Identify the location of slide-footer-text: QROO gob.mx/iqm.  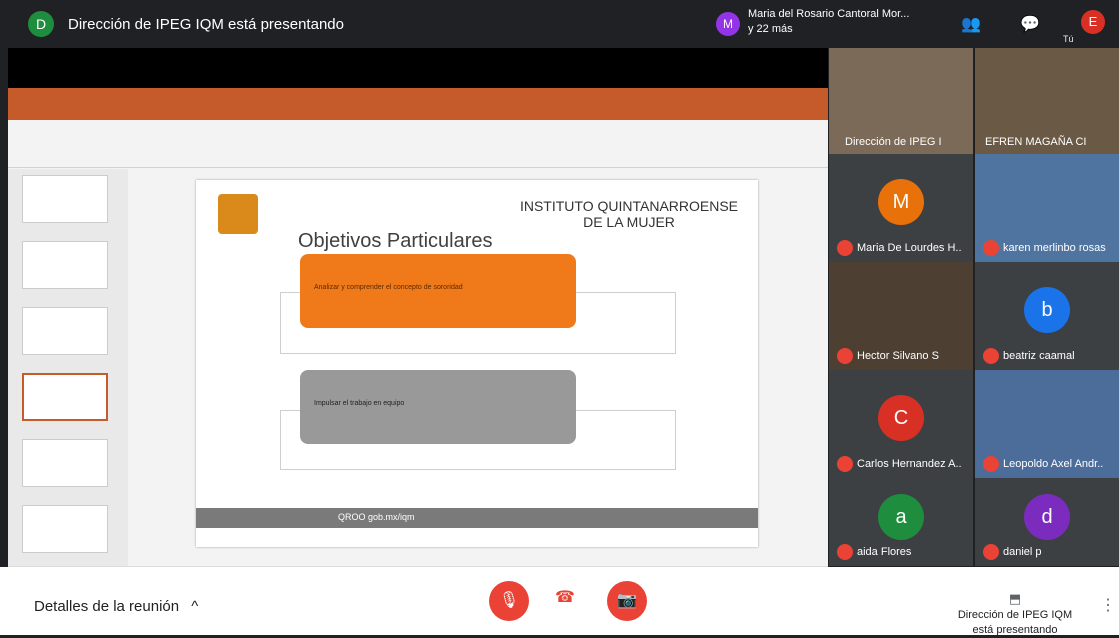
(376, 517).